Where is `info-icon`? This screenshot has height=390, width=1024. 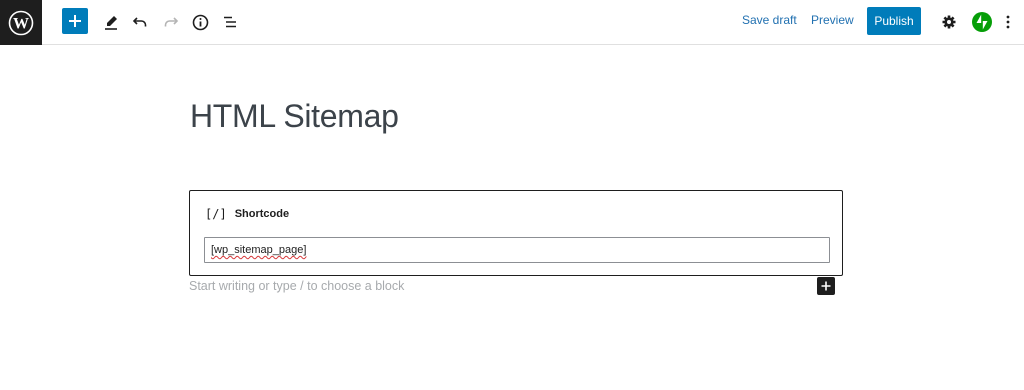 info-icon is located at coordinates (200, 22).